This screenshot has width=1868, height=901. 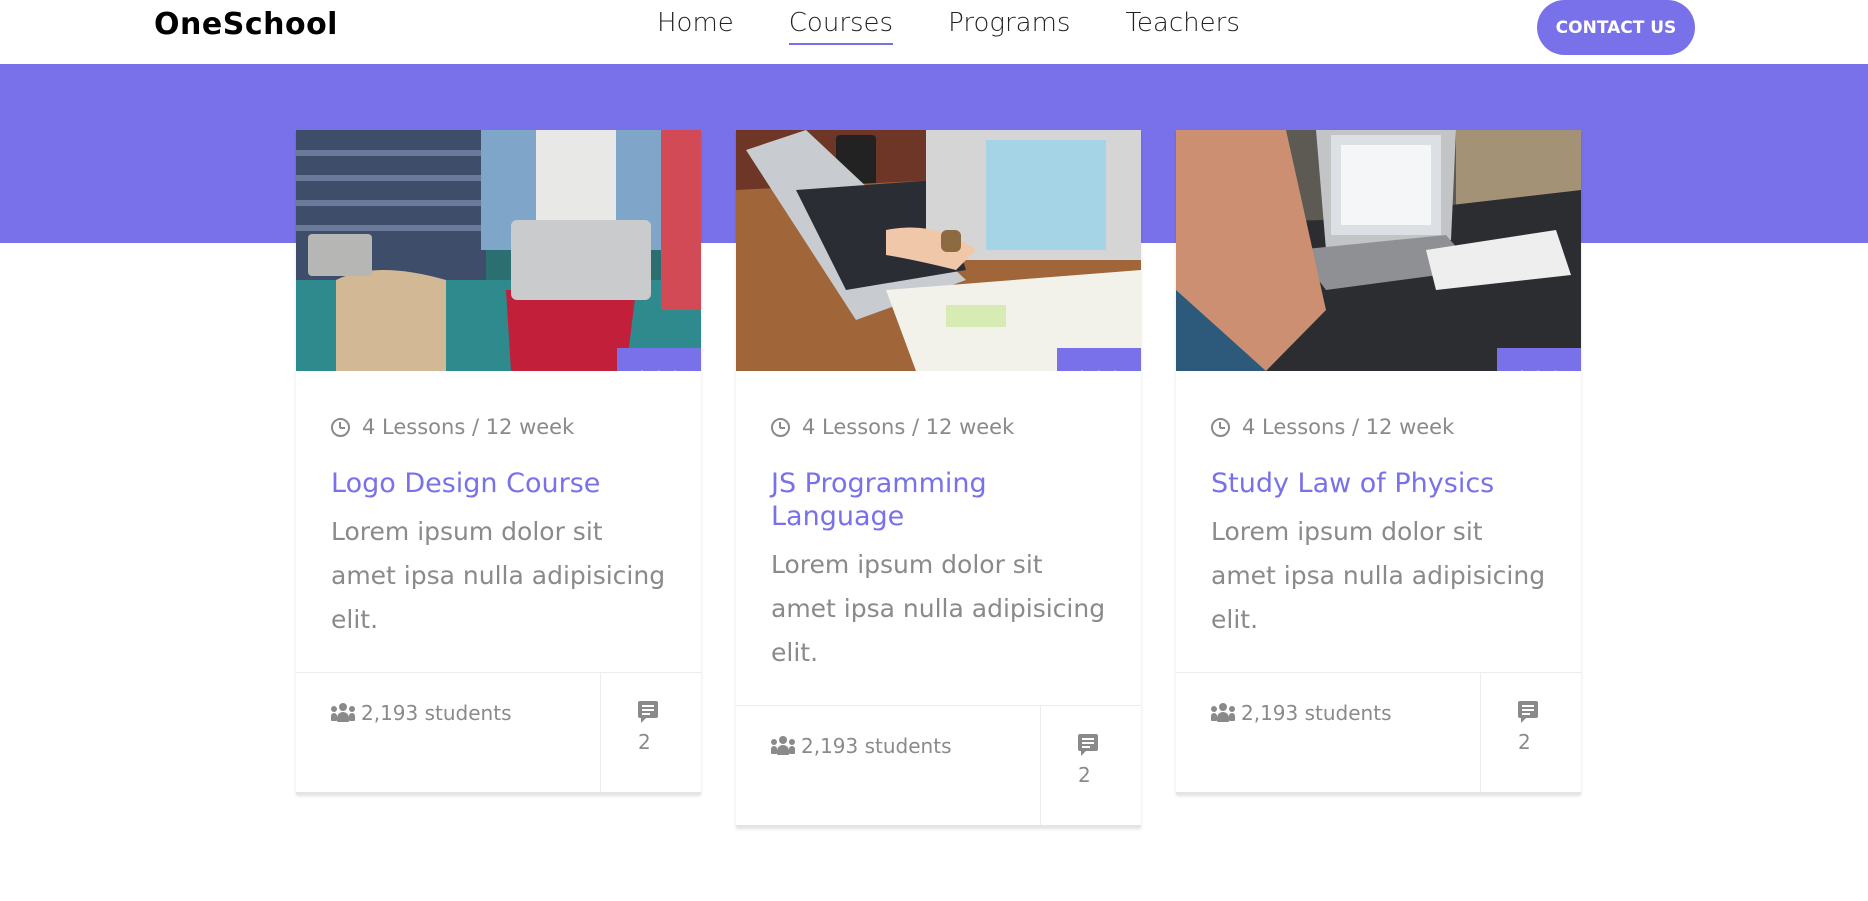 I want to click on laptop-desk-photo, so click(x=1378, y=250).